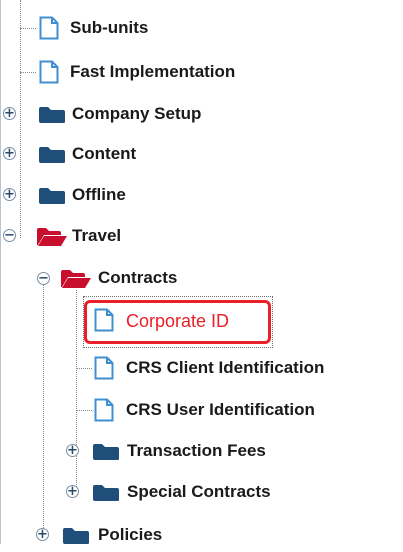  I want to click on tree-item-company-setup: + Company Setup, so click(202, 115).